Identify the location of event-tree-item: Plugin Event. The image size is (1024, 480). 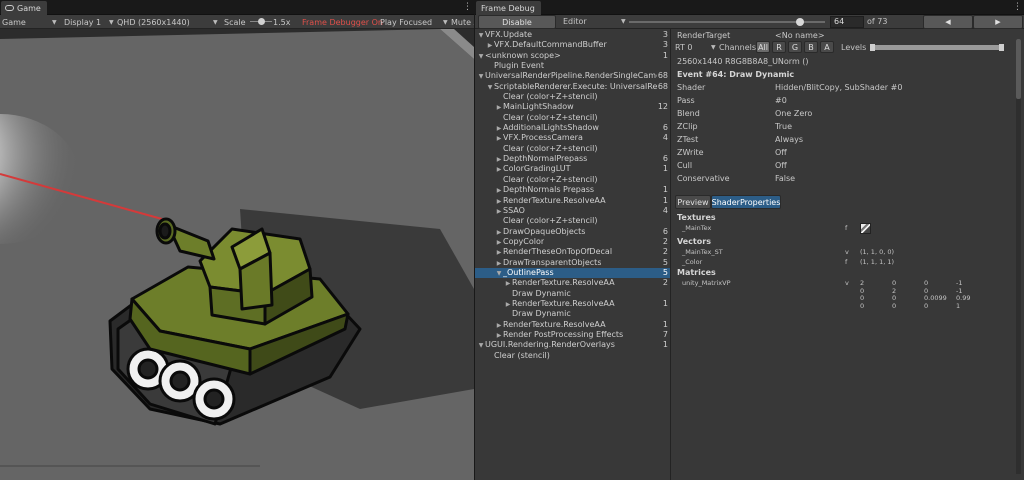
(572, 66).